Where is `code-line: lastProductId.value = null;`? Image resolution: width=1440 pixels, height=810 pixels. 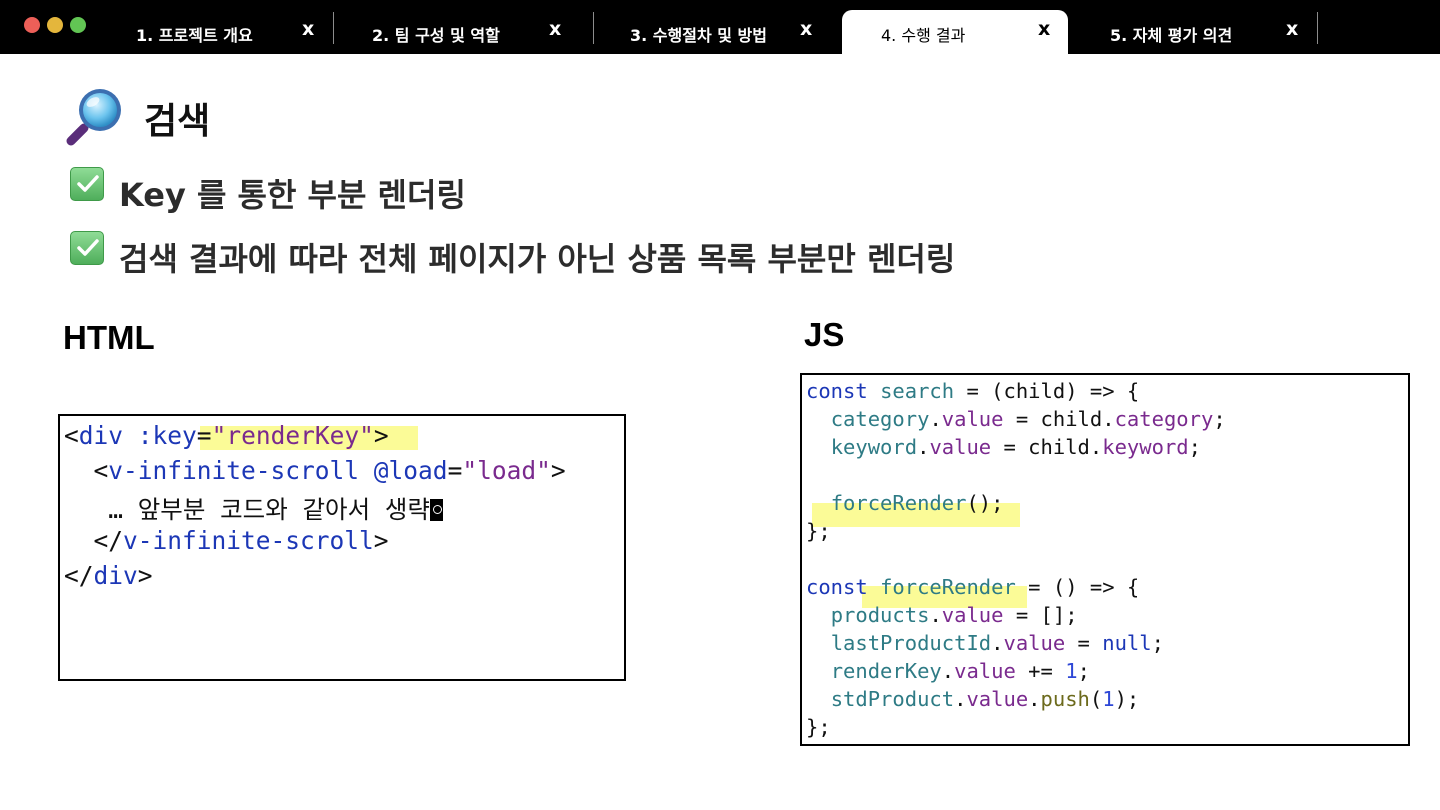 code-line: lastProductId.value = null; is located at coordinates (997, 643).